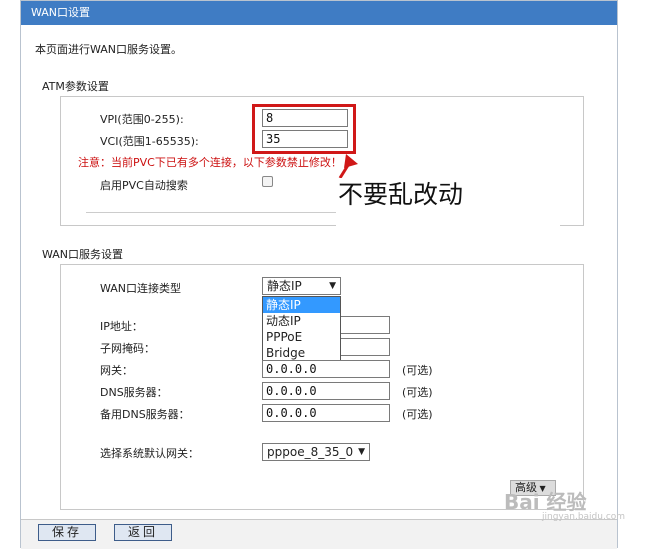 The image size is (658, 552). Describe the element at coordinates (310, 452) in the screenshot. I see `default-gw-value: pppoe_8_35_0` at that location.